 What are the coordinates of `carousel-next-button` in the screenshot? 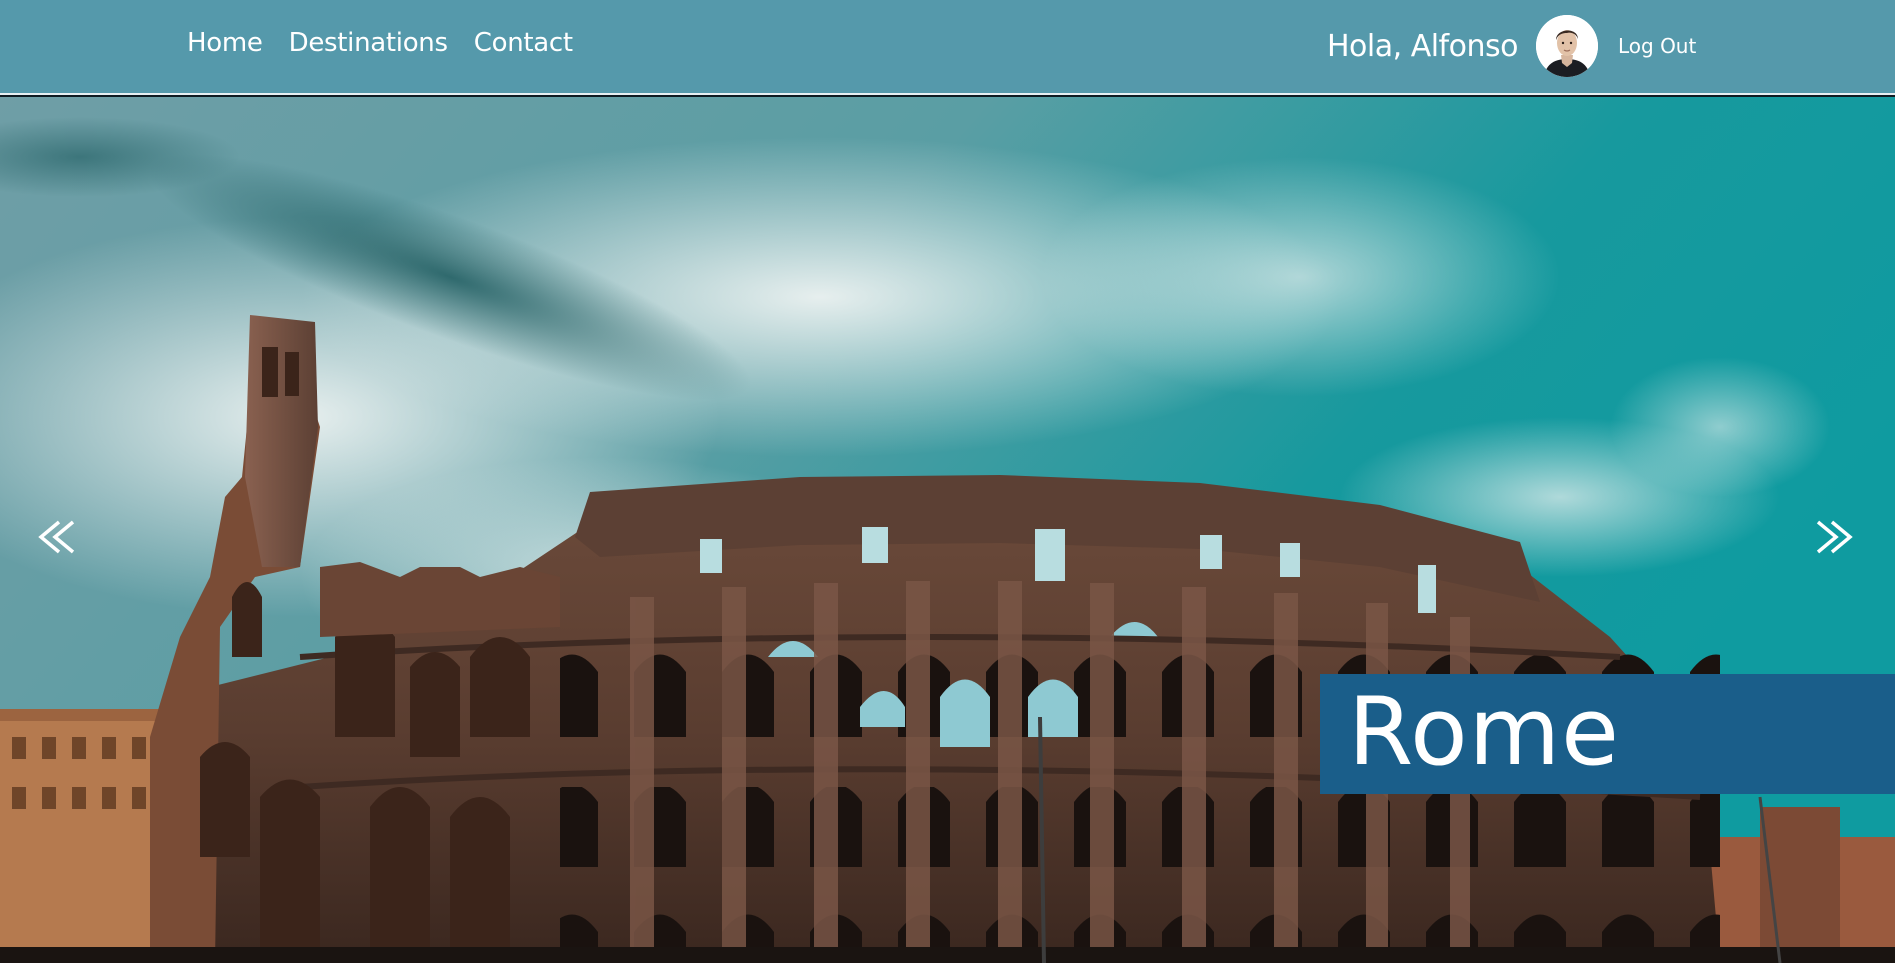 It's located at (1833, 537).